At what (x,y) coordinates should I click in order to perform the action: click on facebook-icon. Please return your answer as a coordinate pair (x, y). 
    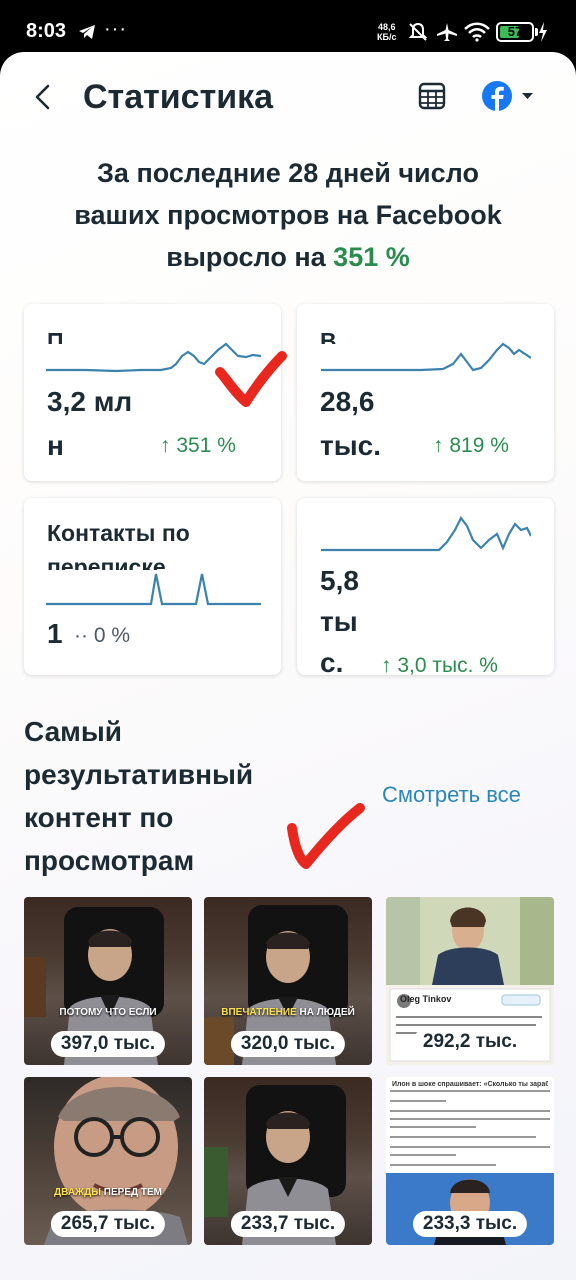
    Looking at the image, I should click on (497, 96).